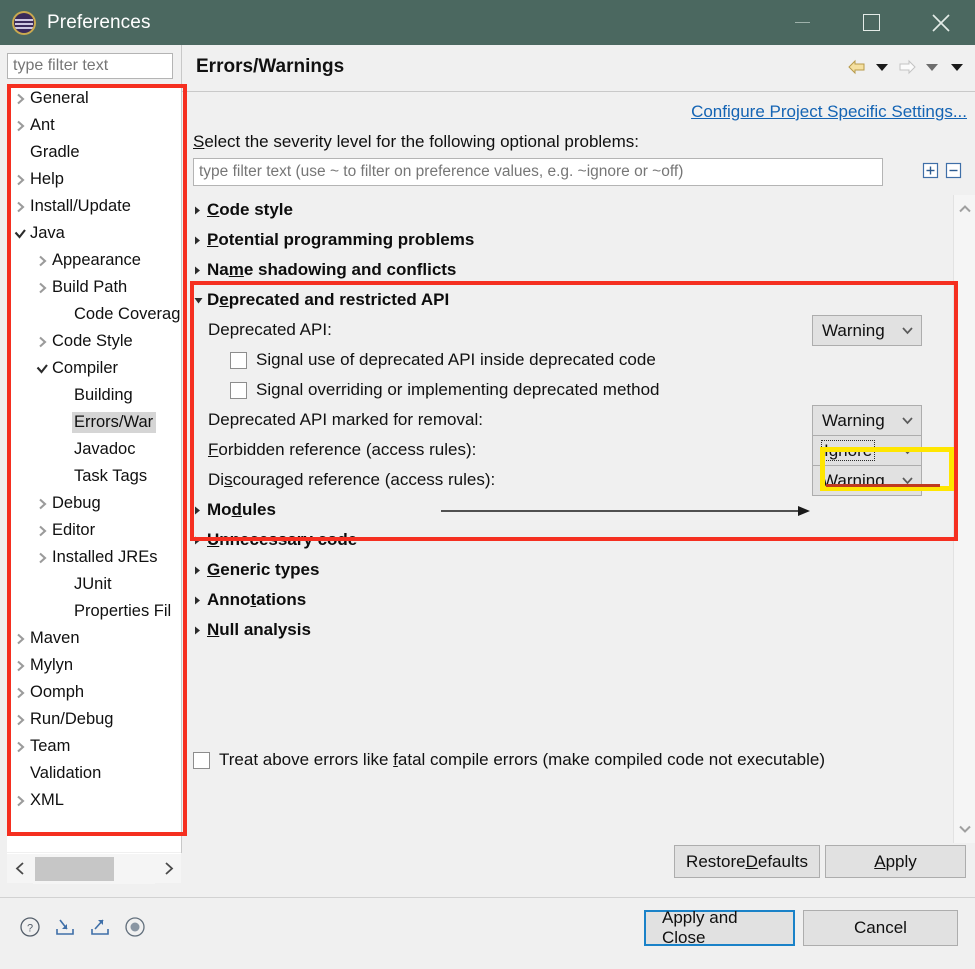 The height and width of the screenshot is (969, 975). Describe the element at coordinates (94, 476) in the screenshot. I see `sidebar-item-task-tags: Task Tags` at that location.